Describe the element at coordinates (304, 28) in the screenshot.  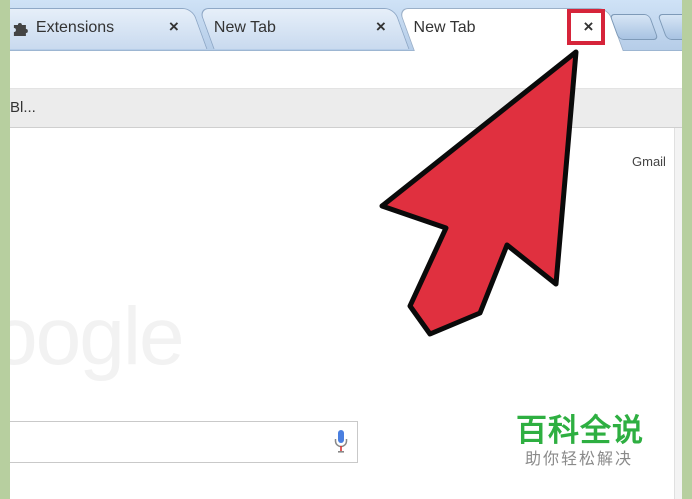
I see `tab-new-tab: New Tab ×` at that location.